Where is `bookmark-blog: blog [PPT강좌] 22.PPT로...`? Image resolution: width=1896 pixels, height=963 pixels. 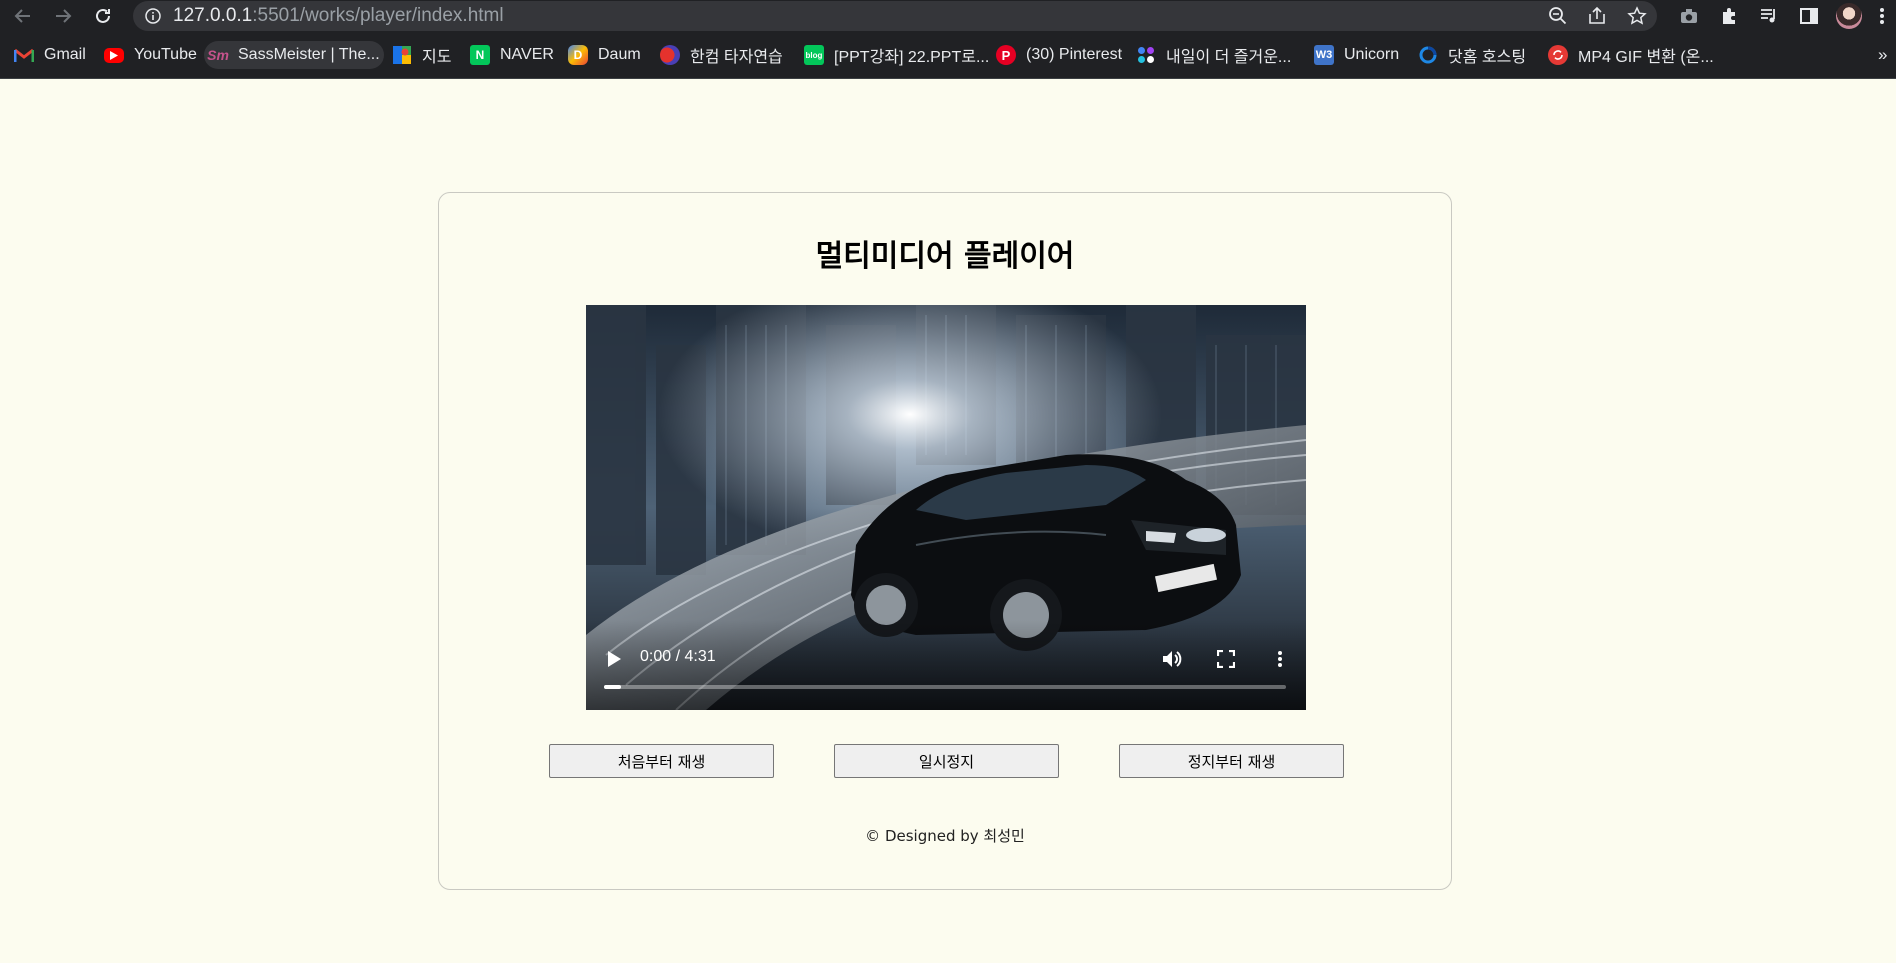
bookmark-blog: blog [PPT강좌] 22.PPT로... is located at coordinates (896, 55).